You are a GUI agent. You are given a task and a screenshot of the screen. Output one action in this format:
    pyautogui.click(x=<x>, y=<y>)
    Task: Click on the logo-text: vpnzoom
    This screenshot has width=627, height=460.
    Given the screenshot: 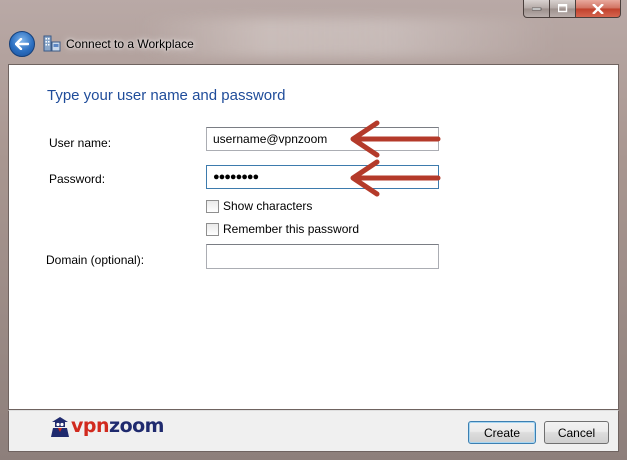 What is the action you would take?
    pyautogui.click(x=117, y=426)
    